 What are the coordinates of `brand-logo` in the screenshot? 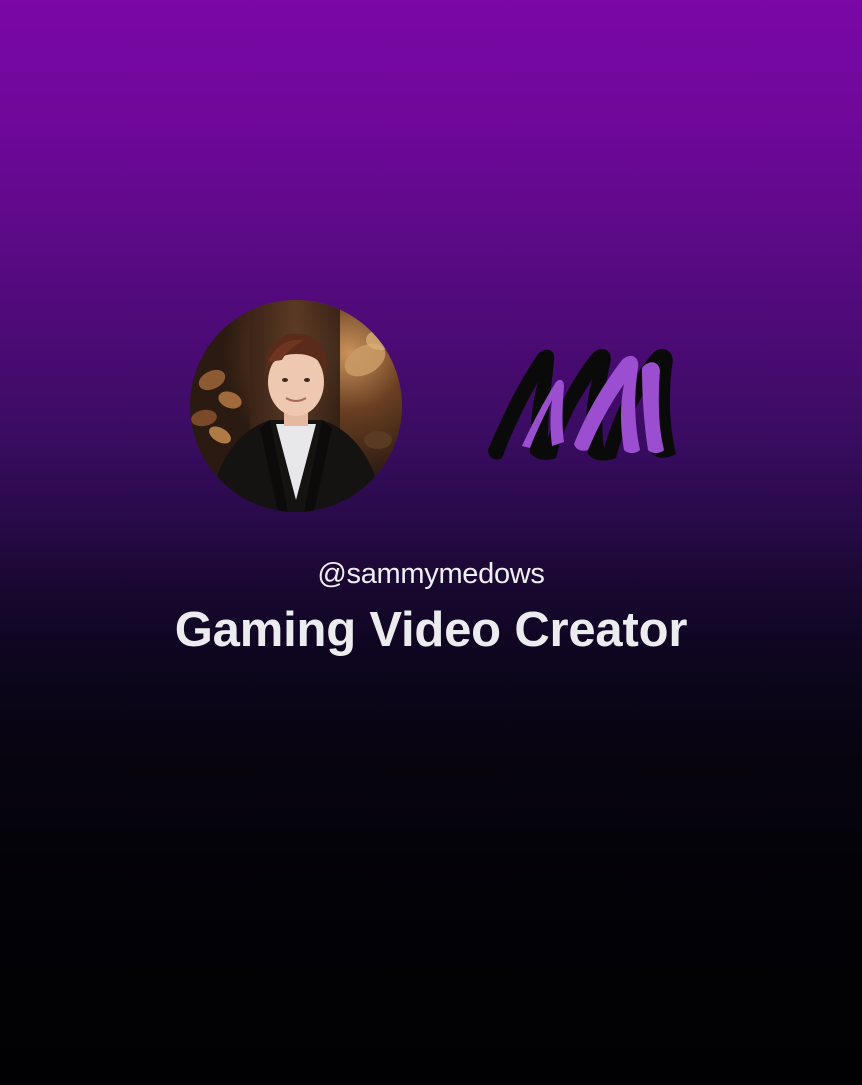 It's located at (582, 405).